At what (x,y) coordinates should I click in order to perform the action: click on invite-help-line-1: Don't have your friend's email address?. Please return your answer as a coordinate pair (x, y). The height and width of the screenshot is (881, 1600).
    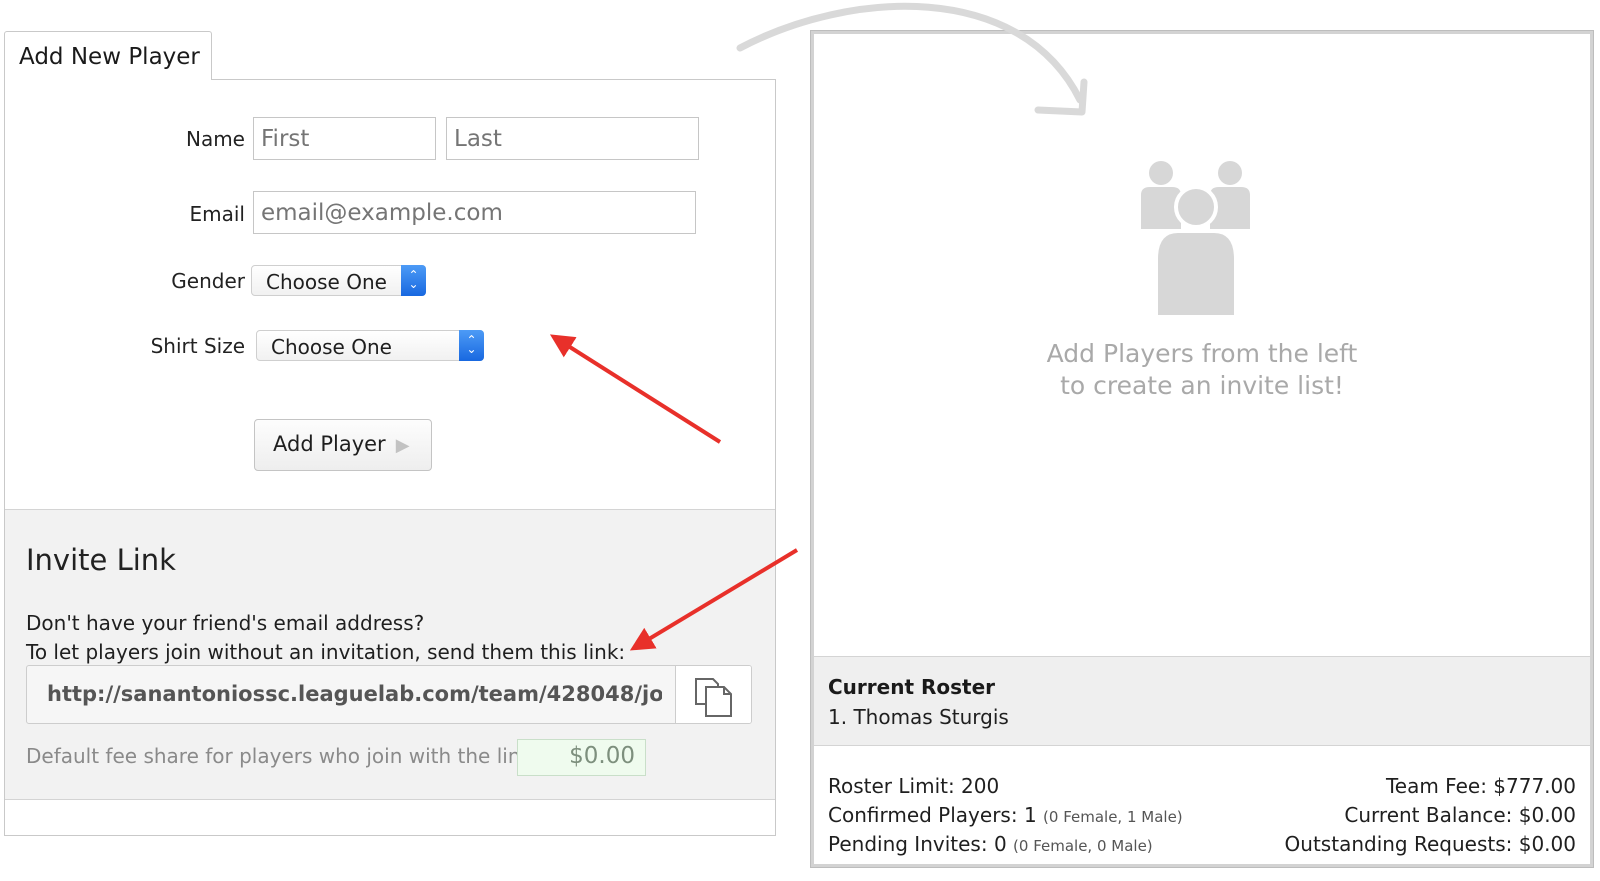
    Looking at the image, I should click on (225, 623).